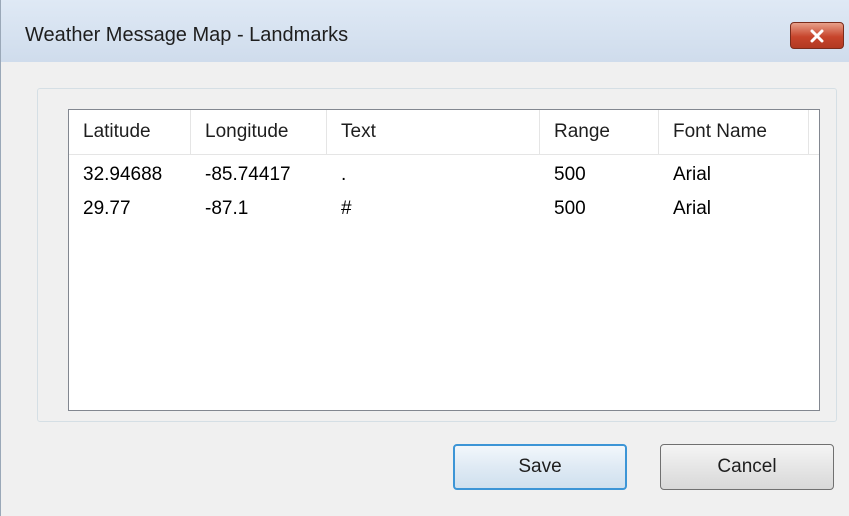 This screenshot has height=516, width=849. I want to click on cell-text: #, so click(346, 208).